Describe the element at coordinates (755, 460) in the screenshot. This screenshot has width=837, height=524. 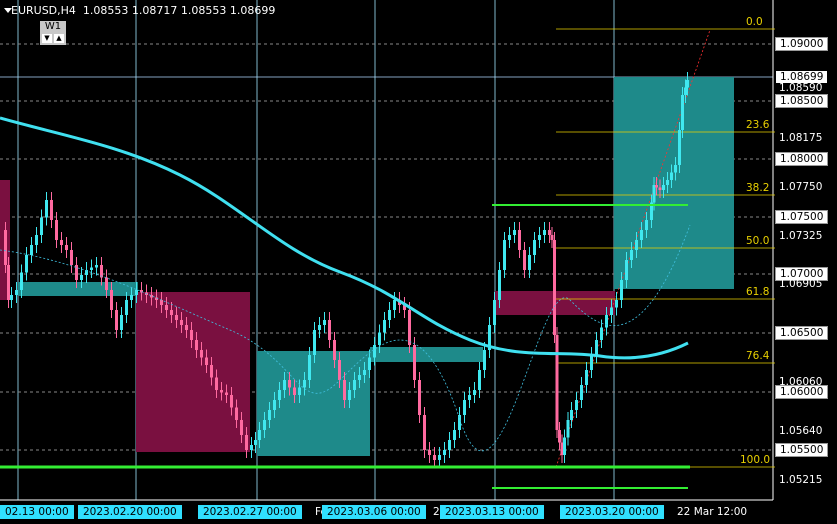
I see `fib-label: 100.0` at that location.